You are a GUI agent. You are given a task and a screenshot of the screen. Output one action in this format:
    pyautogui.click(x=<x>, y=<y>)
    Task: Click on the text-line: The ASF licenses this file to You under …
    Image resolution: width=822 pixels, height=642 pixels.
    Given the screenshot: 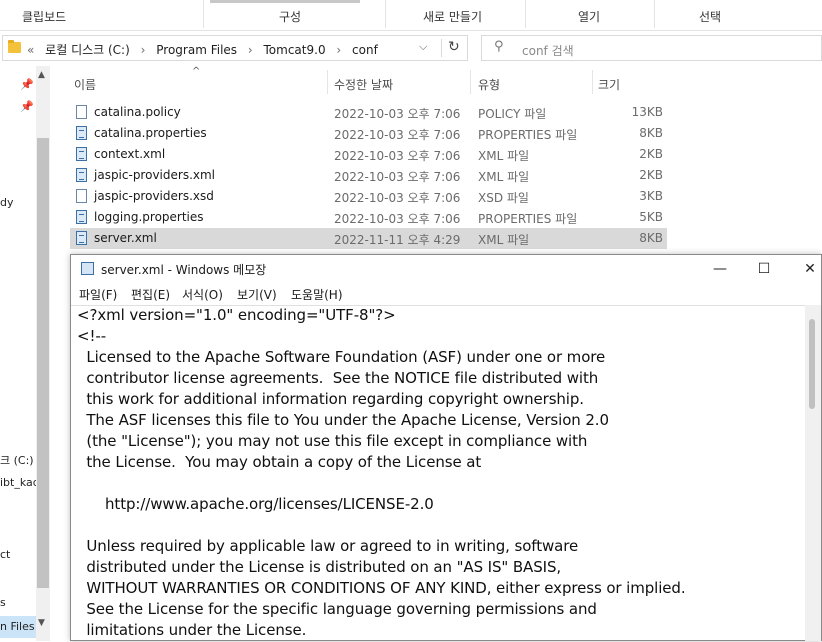 What is the action you would take?
    pyautogui.click(x=343, y=420)
    